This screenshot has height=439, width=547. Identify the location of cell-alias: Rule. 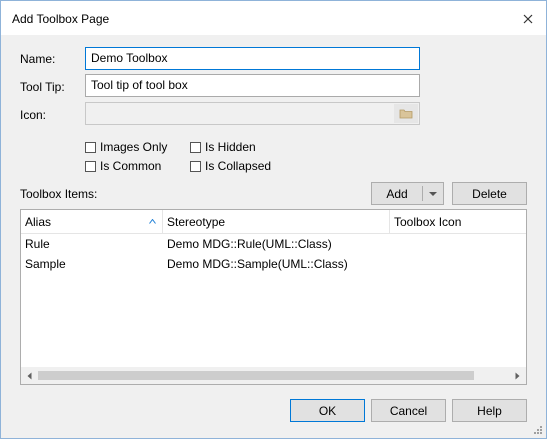
(37, 244).